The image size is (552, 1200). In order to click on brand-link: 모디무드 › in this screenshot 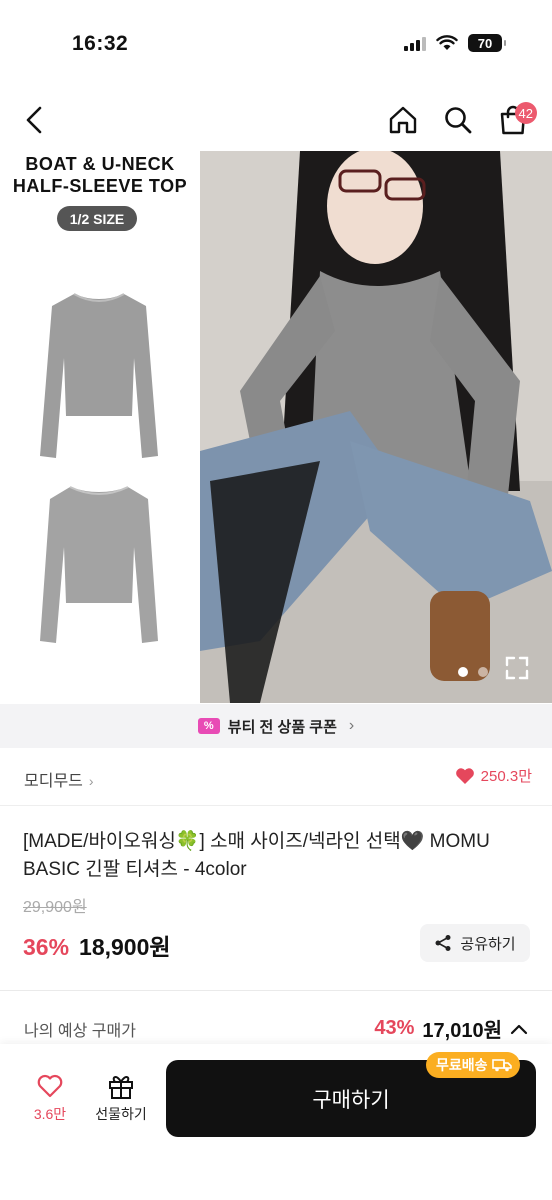, I will do `click(59, 779)`.